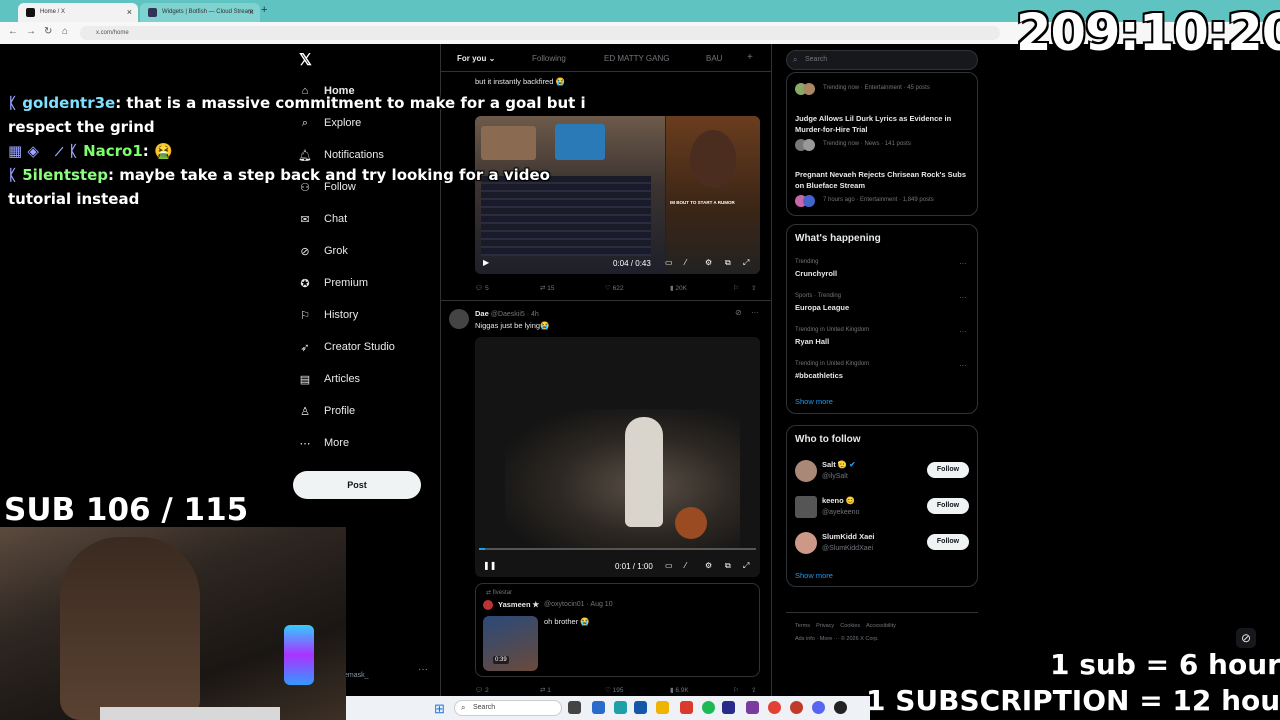 The height and width of the screenshot is (720, 1280). I want to click on x-logo-icon: 𝕏, so click(305, 60).